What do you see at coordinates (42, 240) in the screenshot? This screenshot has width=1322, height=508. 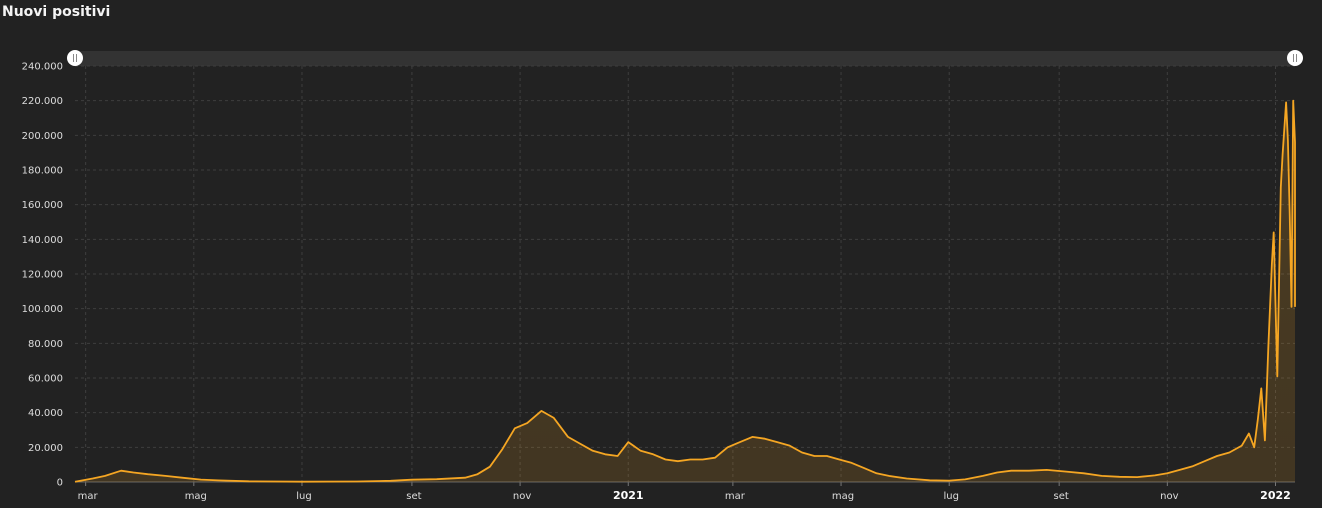 I see `y-tick-label: 140.000` at bounding box center [42, 240].